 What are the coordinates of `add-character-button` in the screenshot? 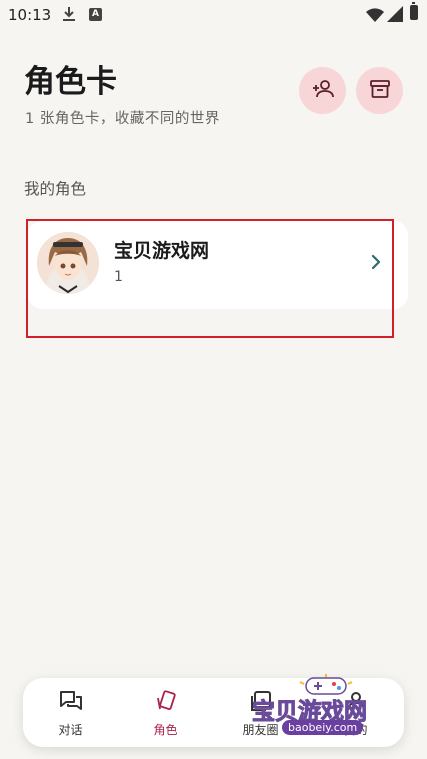 It's located at (322, 90).